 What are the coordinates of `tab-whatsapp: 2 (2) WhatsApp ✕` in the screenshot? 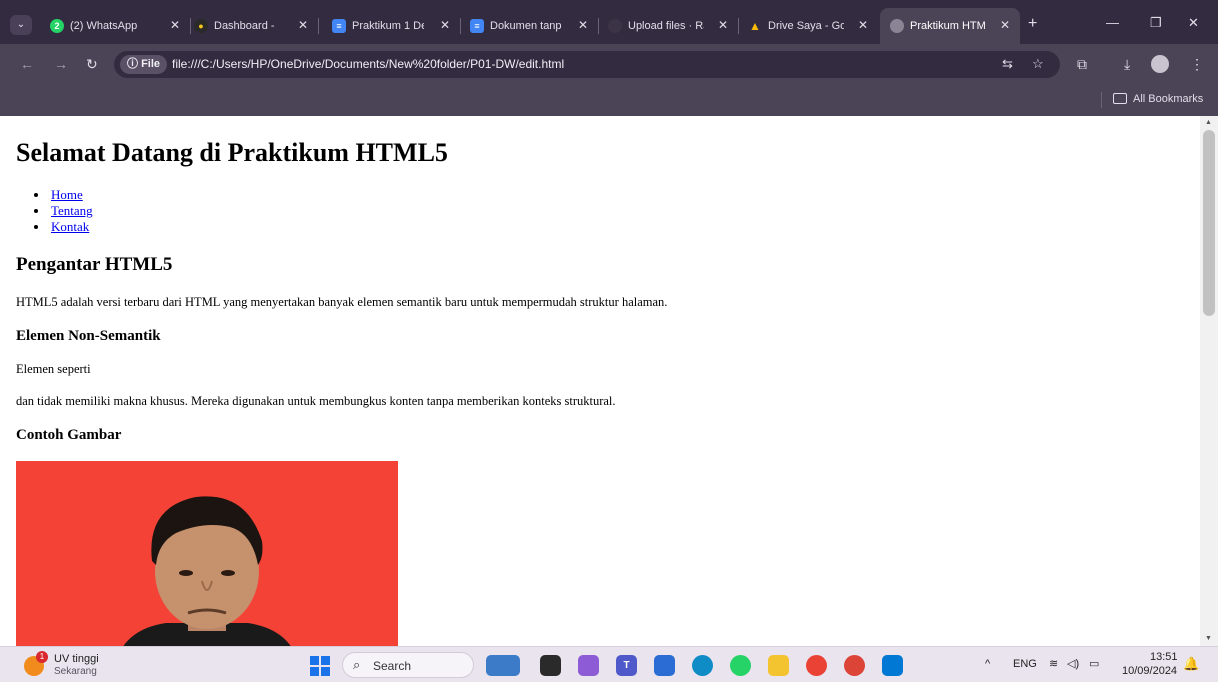 It's located at (115, 26).